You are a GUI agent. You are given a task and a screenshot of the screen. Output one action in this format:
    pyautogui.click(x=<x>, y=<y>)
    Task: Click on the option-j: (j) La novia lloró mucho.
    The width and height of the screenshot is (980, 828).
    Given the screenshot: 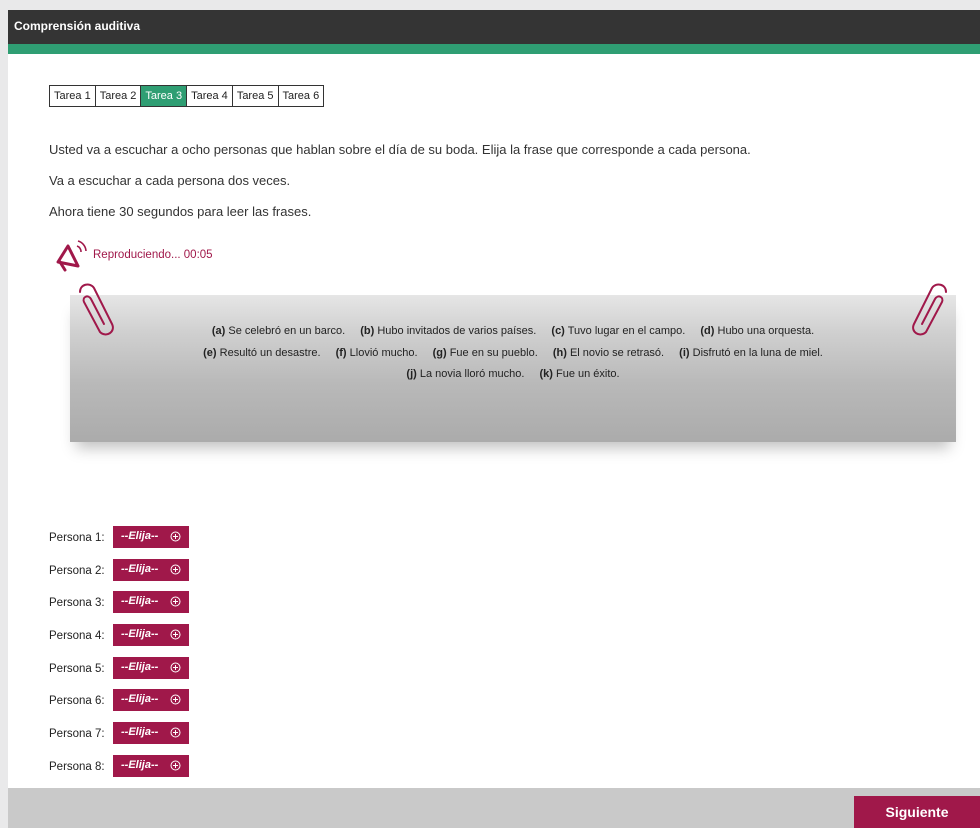 What is the action you would take?
    pyautogui.click(x=465, y=374)
    